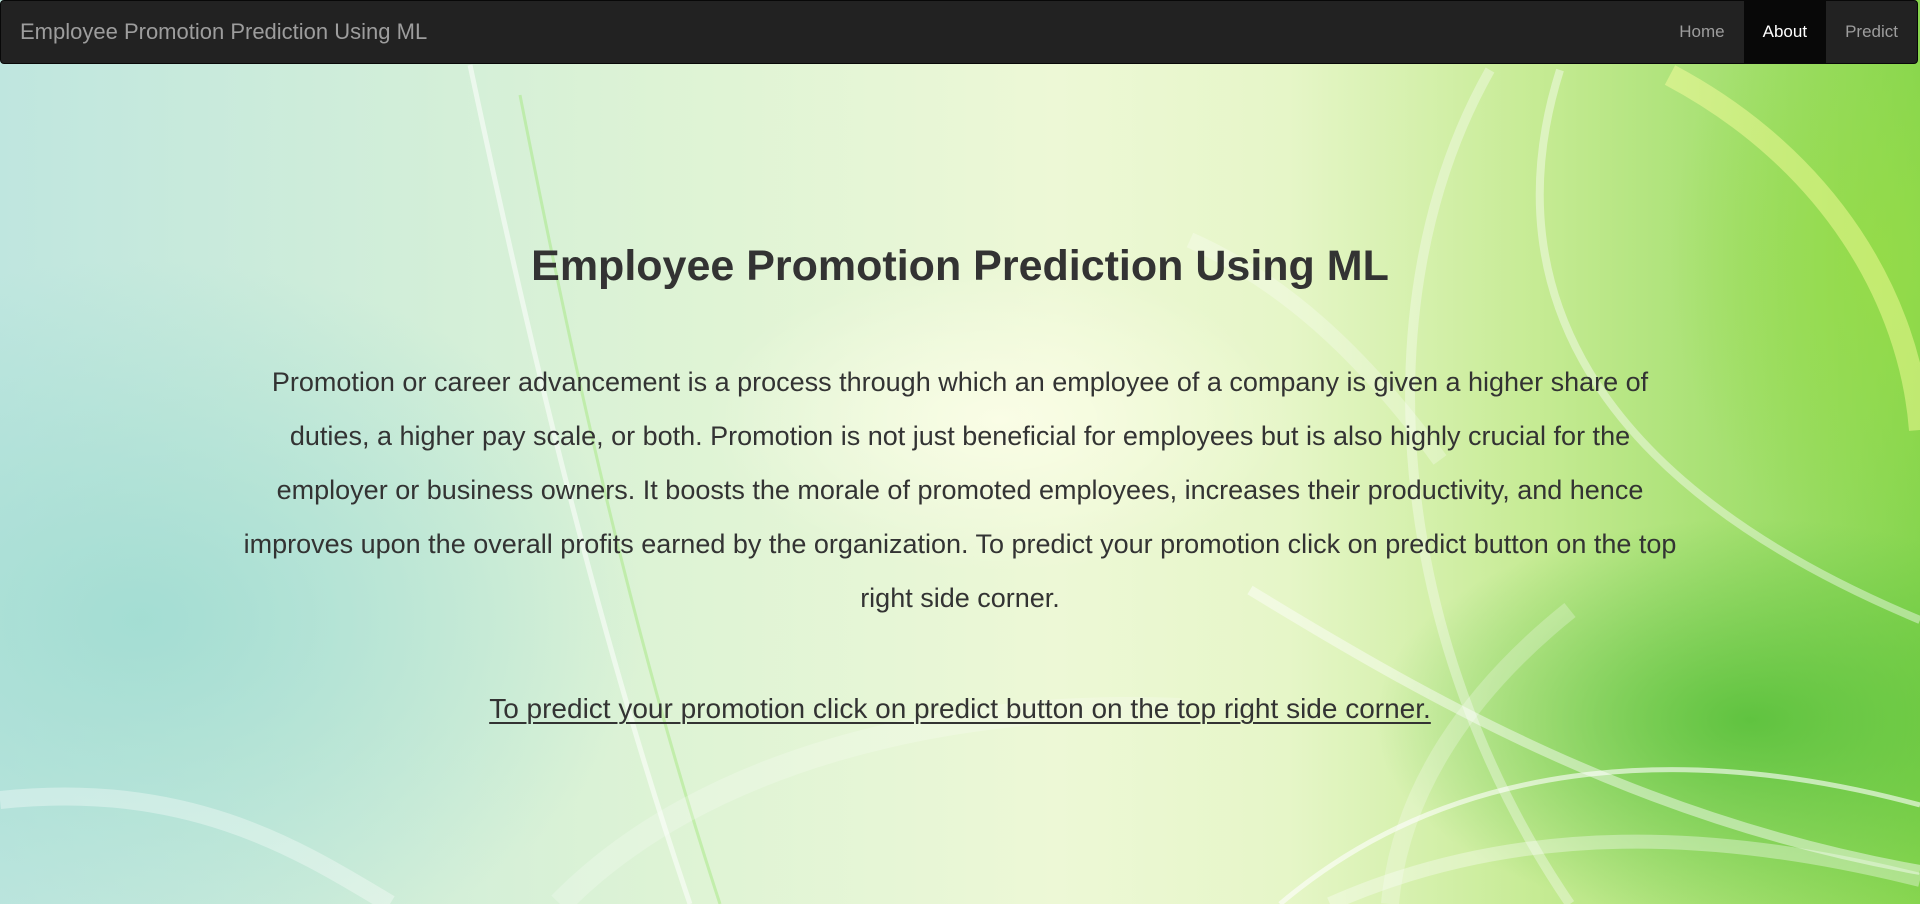  What do you see at coordinates (1785, 32) in the screenshot?
I see `nav-about-link: About` at bounding box center [1785, 32].